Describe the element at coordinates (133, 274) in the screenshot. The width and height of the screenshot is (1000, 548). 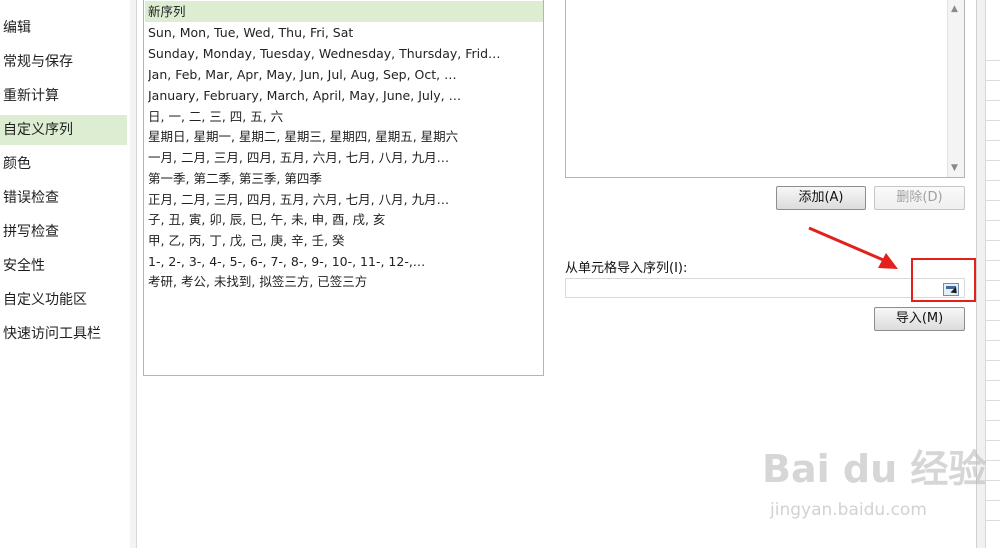
I see `nav-divider` at that location.